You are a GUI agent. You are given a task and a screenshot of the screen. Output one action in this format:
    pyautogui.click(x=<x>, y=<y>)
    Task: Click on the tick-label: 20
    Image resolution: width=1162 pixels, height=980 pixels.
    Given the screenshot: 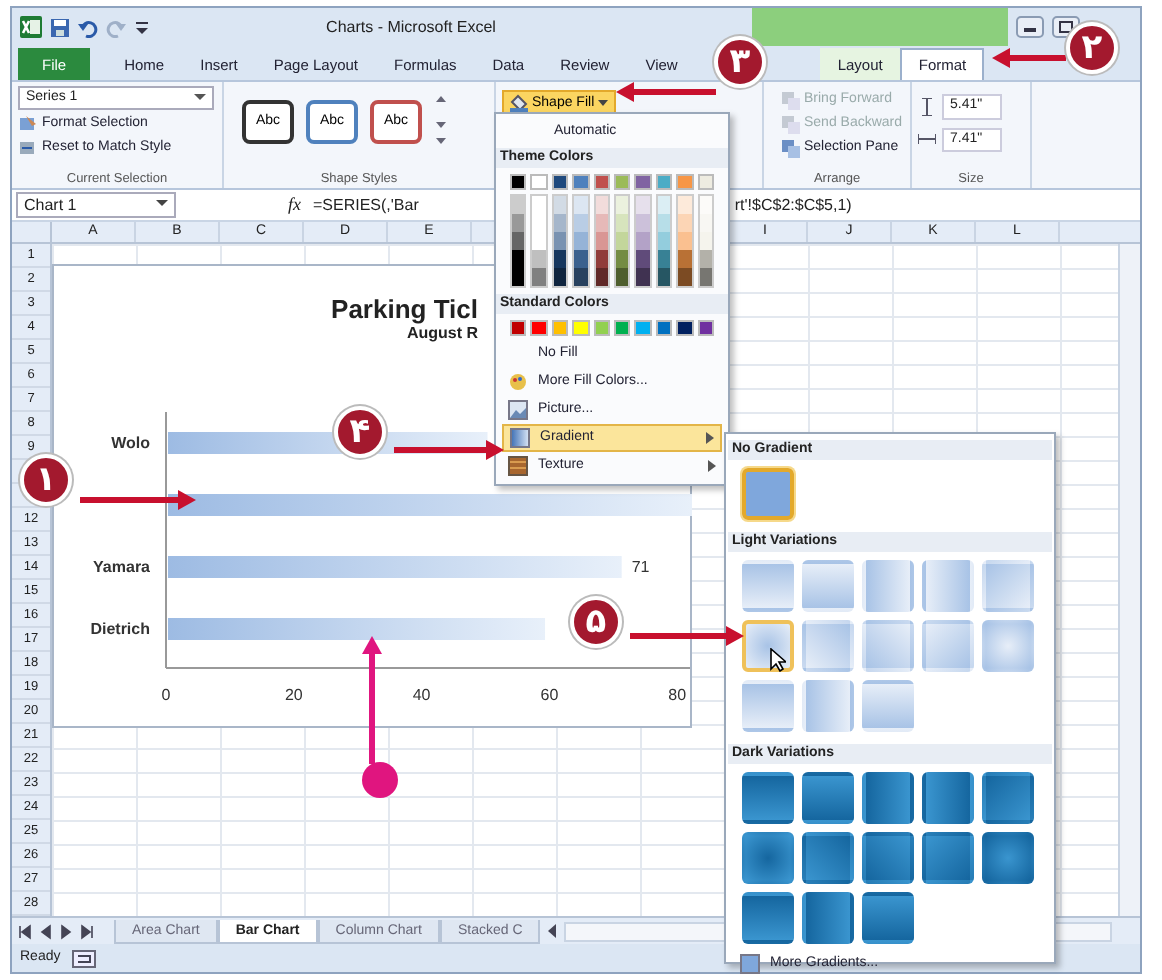 What is the action you would take?
    pyautogui.click(x=293, y=695)
    